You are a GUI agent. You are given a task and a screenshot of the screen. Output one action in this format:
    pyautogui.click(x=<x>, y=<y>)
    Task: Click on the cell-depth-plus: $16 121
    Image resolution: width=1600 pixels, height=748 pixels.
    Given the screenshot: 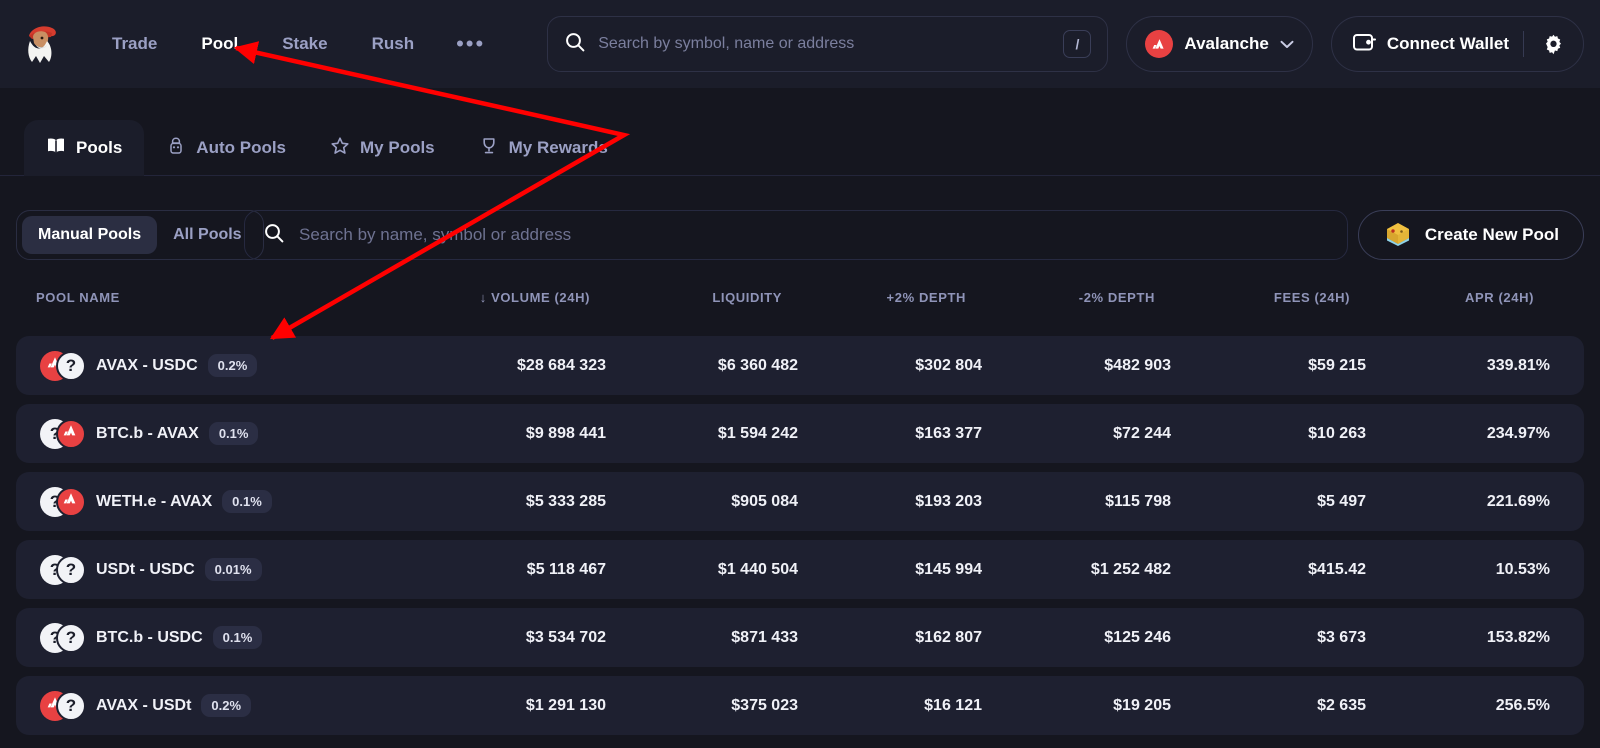 What is the action you would take?
    pyautogui.click(x=953, y=705)
    